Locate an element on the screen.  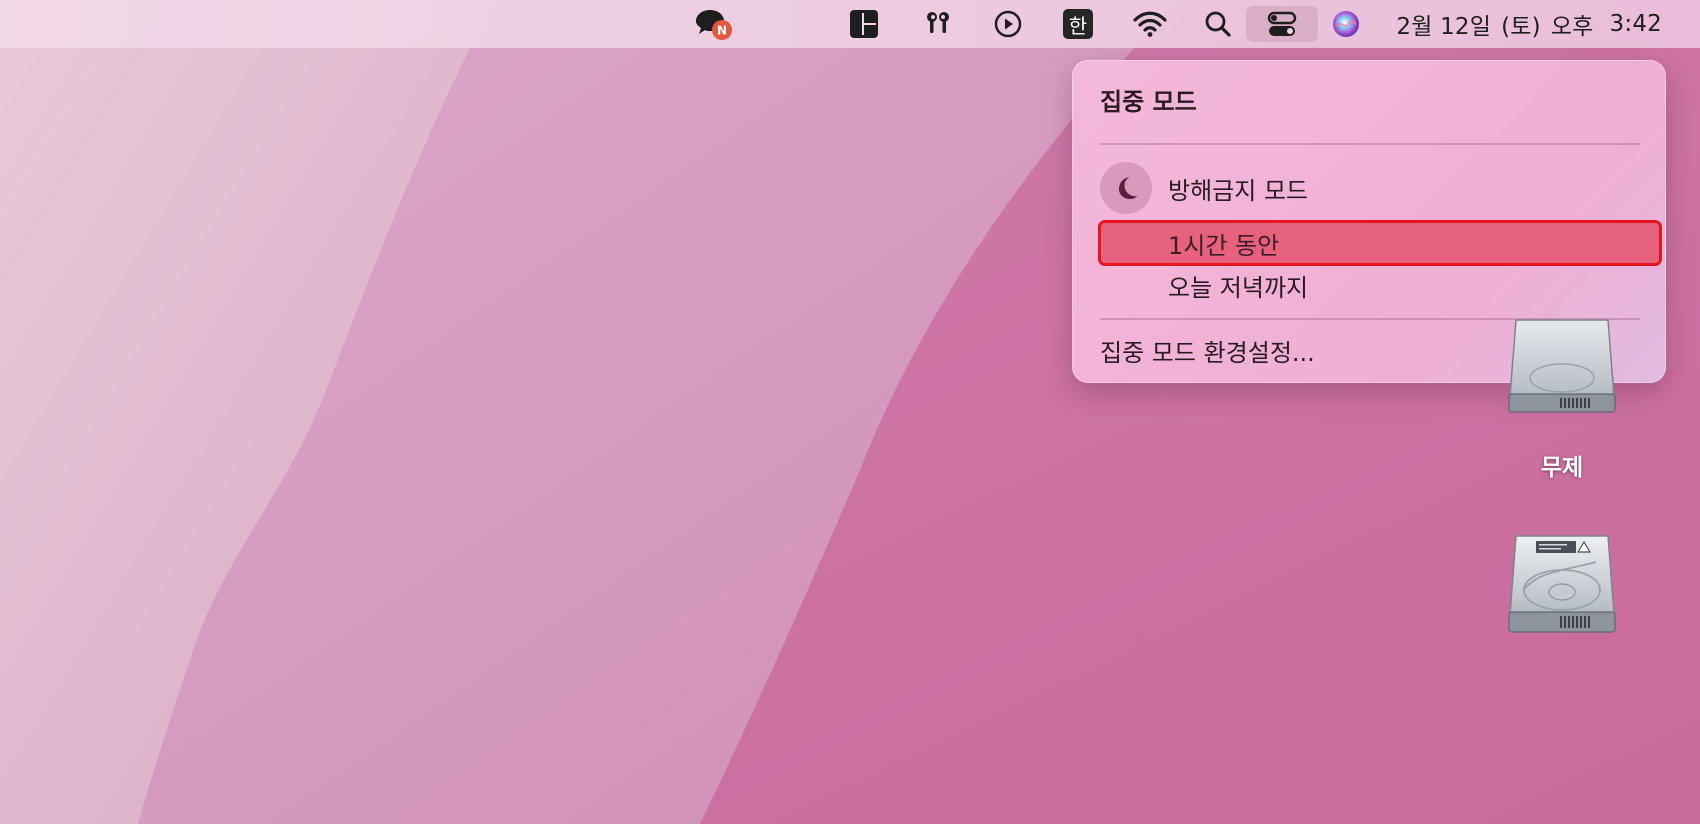
moon-icon is located at coordinates (1128, 188).